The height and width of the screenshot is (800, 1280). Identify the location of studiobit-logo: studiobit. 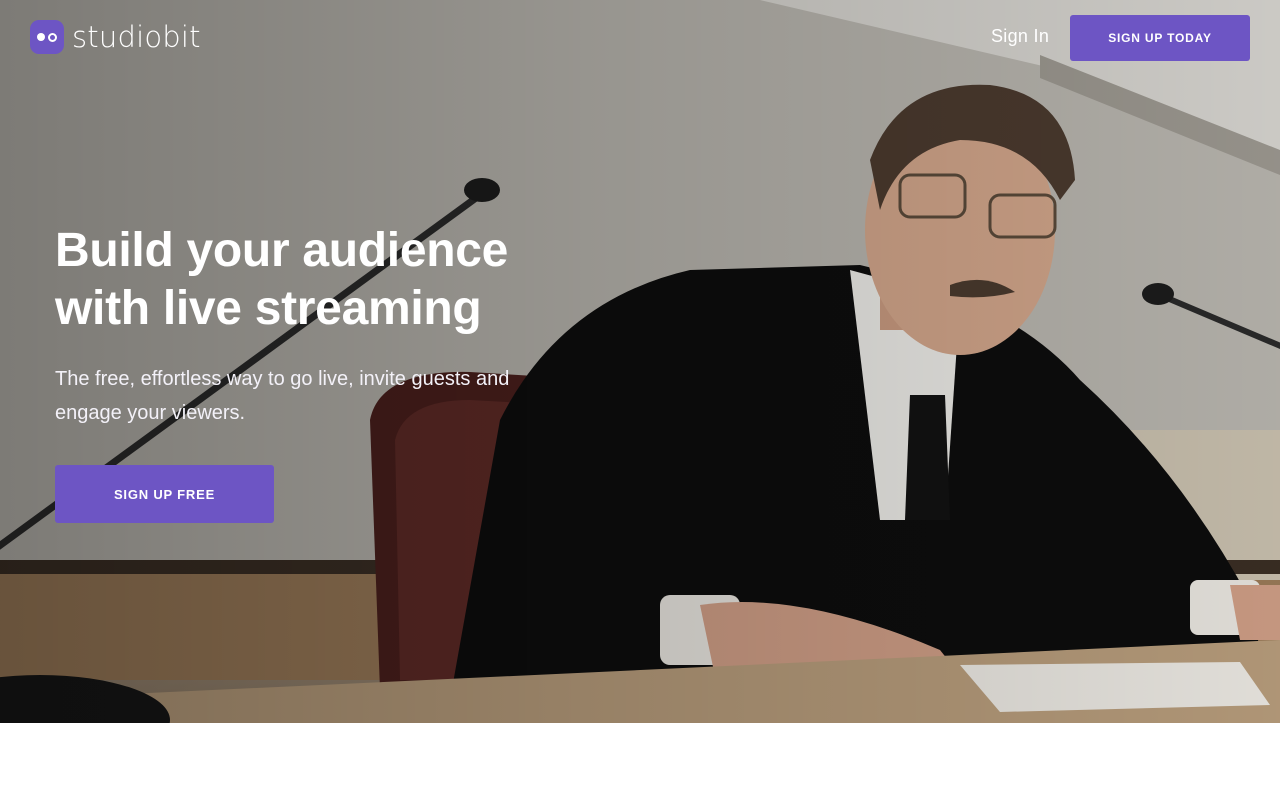
(115, 37).